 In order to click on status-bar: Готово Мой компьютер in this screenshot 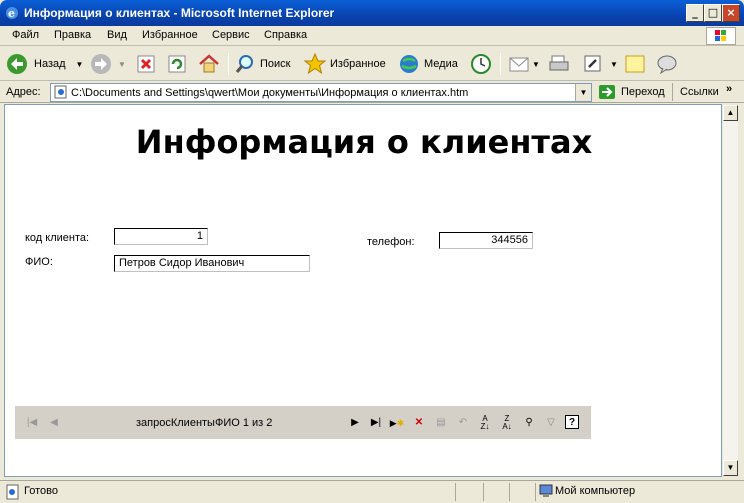, I will do `click(372, 491)`.